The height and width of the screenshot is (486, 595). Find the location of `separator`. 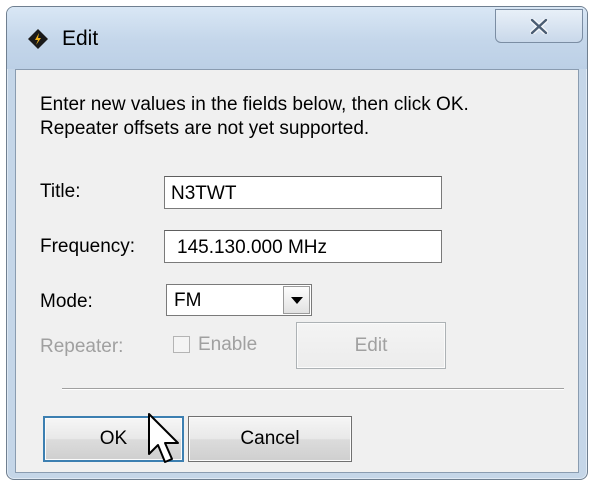

separator is located at coordinates (313, 389).